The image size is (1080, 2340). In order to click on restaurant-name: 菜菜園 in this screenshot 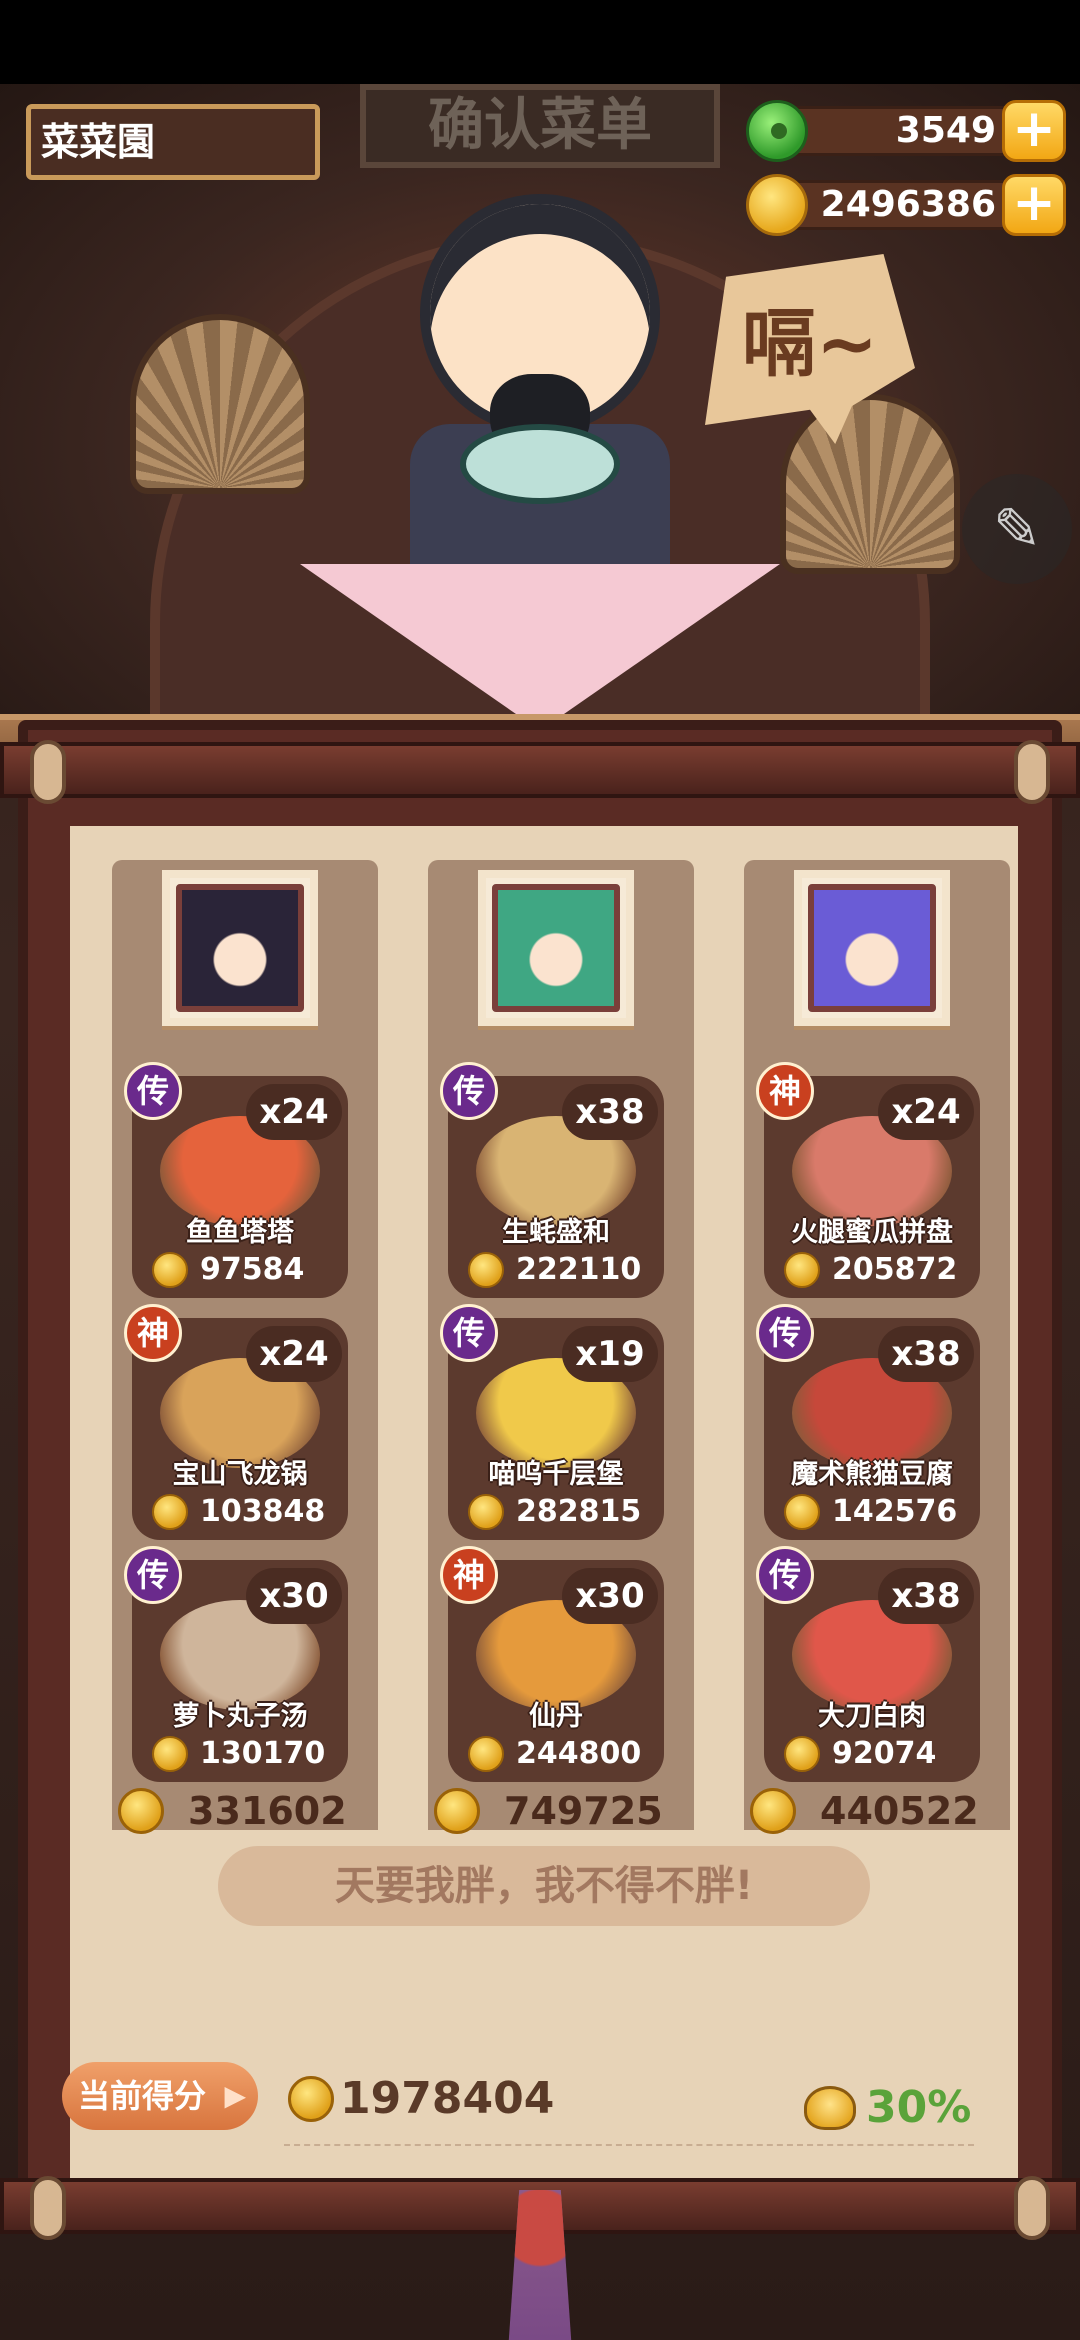, I will do `click(173, 142)`.